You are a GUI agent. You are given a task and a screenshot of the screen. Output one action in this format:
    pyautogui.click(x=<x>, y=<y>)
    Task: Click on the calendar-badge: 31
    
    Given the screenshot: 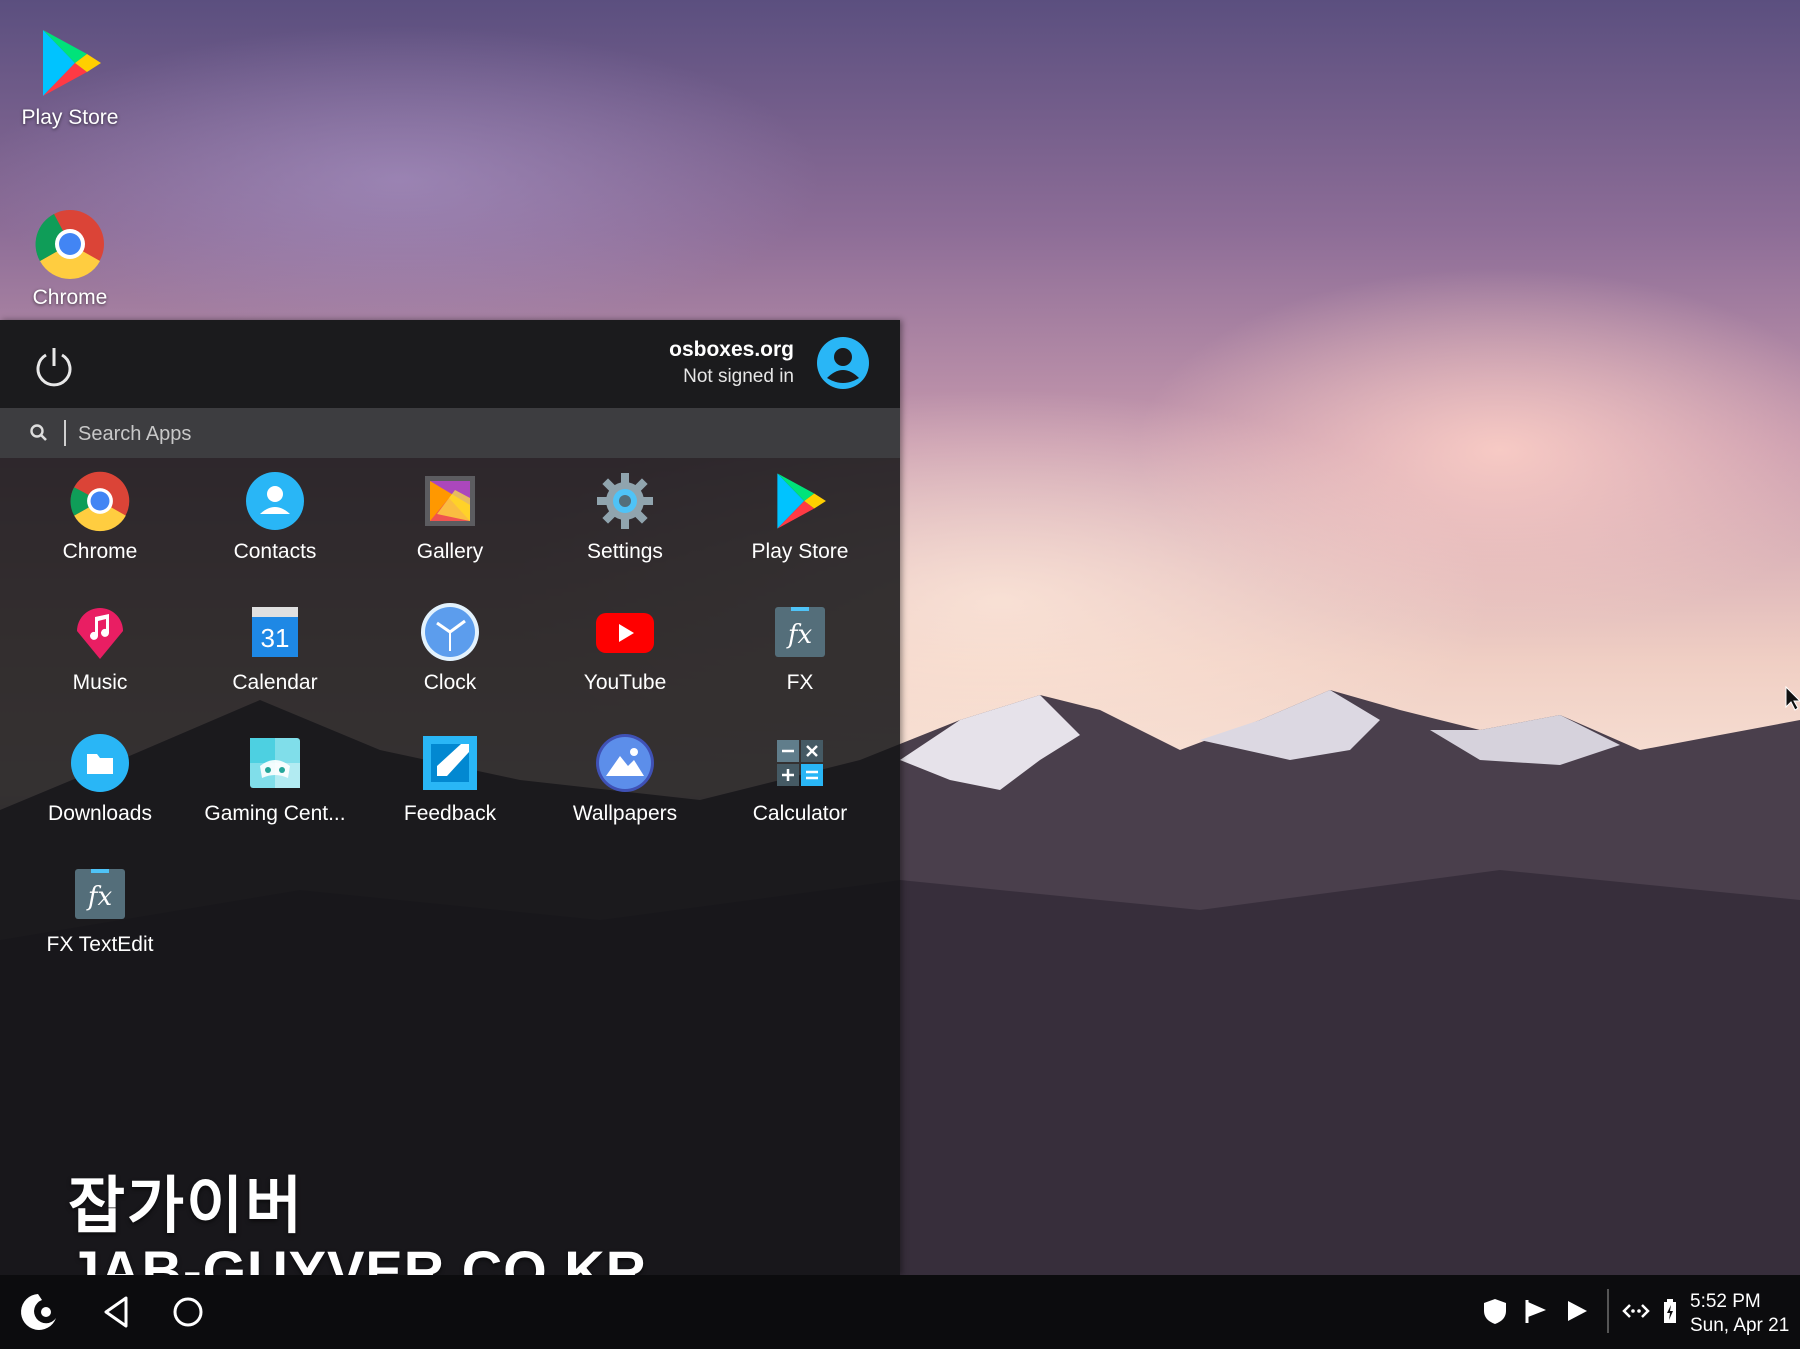 What is the action you would take?
    pyautogui.click(x=275, y=638)
    